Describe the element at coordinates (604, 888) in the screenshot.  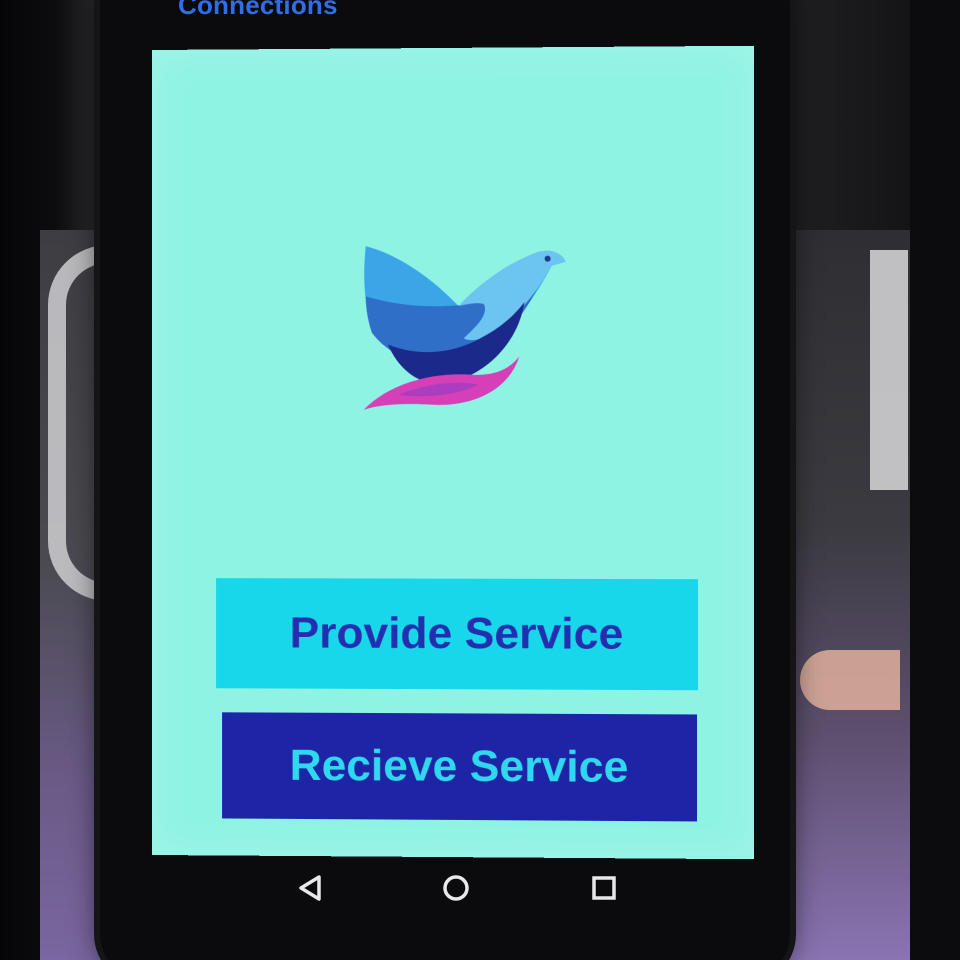
I see `recent-apps-square-icon` at that location.